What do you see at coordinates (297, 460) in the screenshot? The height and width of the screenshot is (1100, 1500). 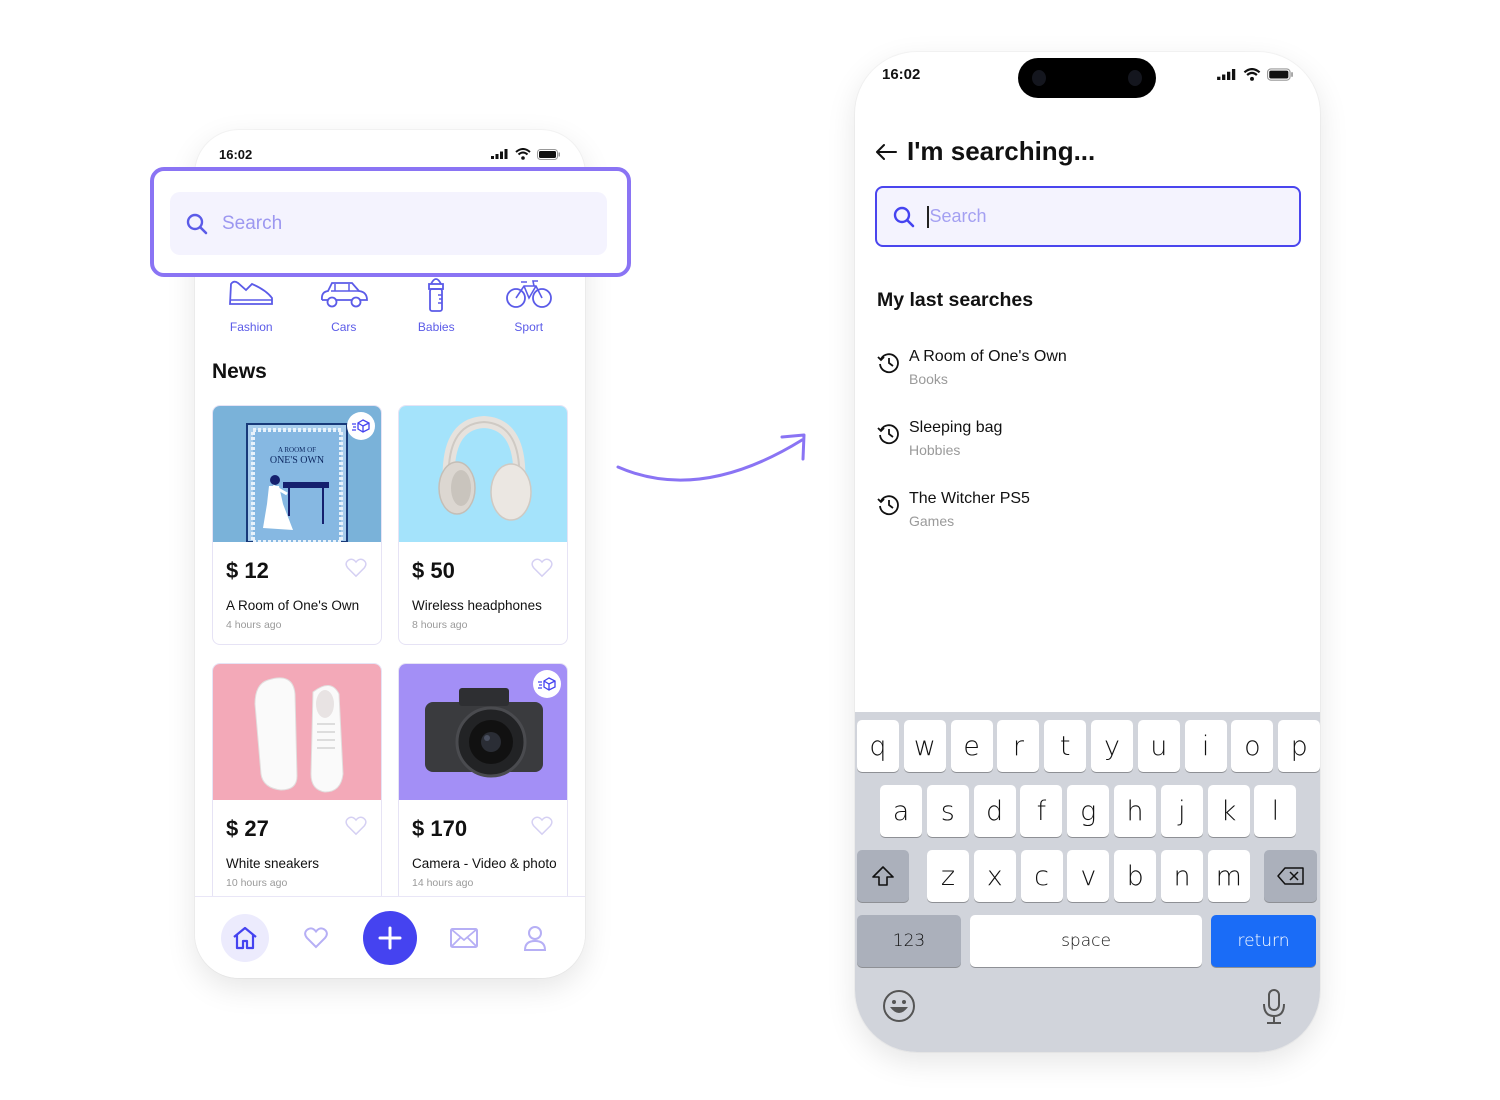 I see `book-cover-title-line2: ONE'S OWN` at bounding box center [297, 460].